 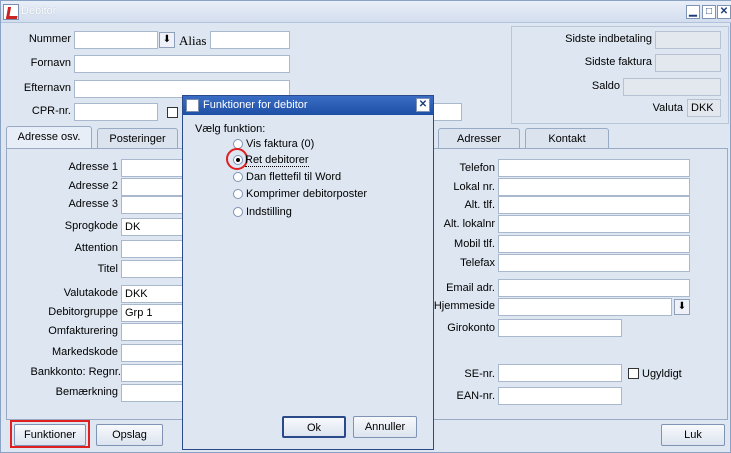 I want to click on adresse2-label: Adresse 2, so click(x=93, y=186).